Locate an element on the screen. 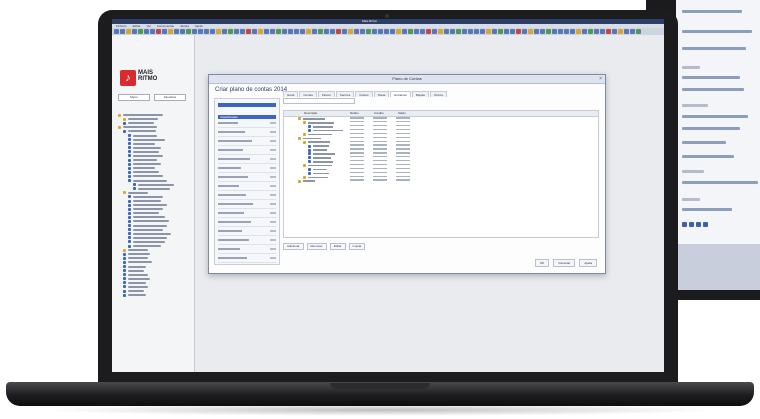 The height and width of the screenshot is (419, 760). search-input is located at coordinates (319, 101).